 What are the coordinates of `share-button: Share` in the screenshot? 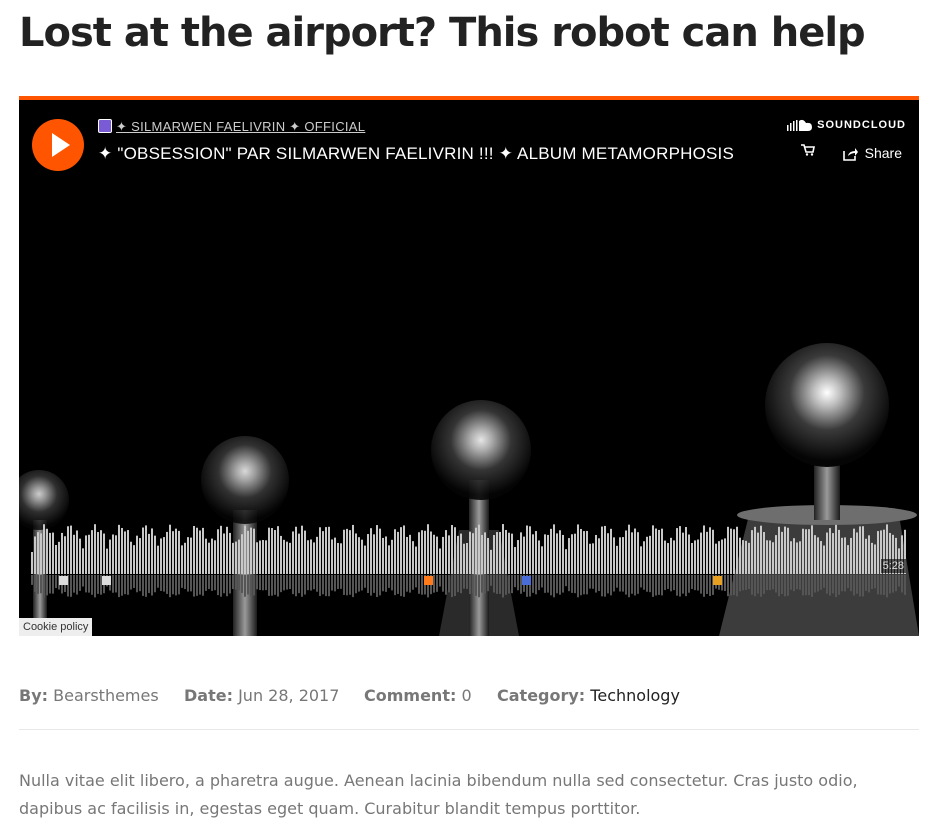 It's located at (872, 153).